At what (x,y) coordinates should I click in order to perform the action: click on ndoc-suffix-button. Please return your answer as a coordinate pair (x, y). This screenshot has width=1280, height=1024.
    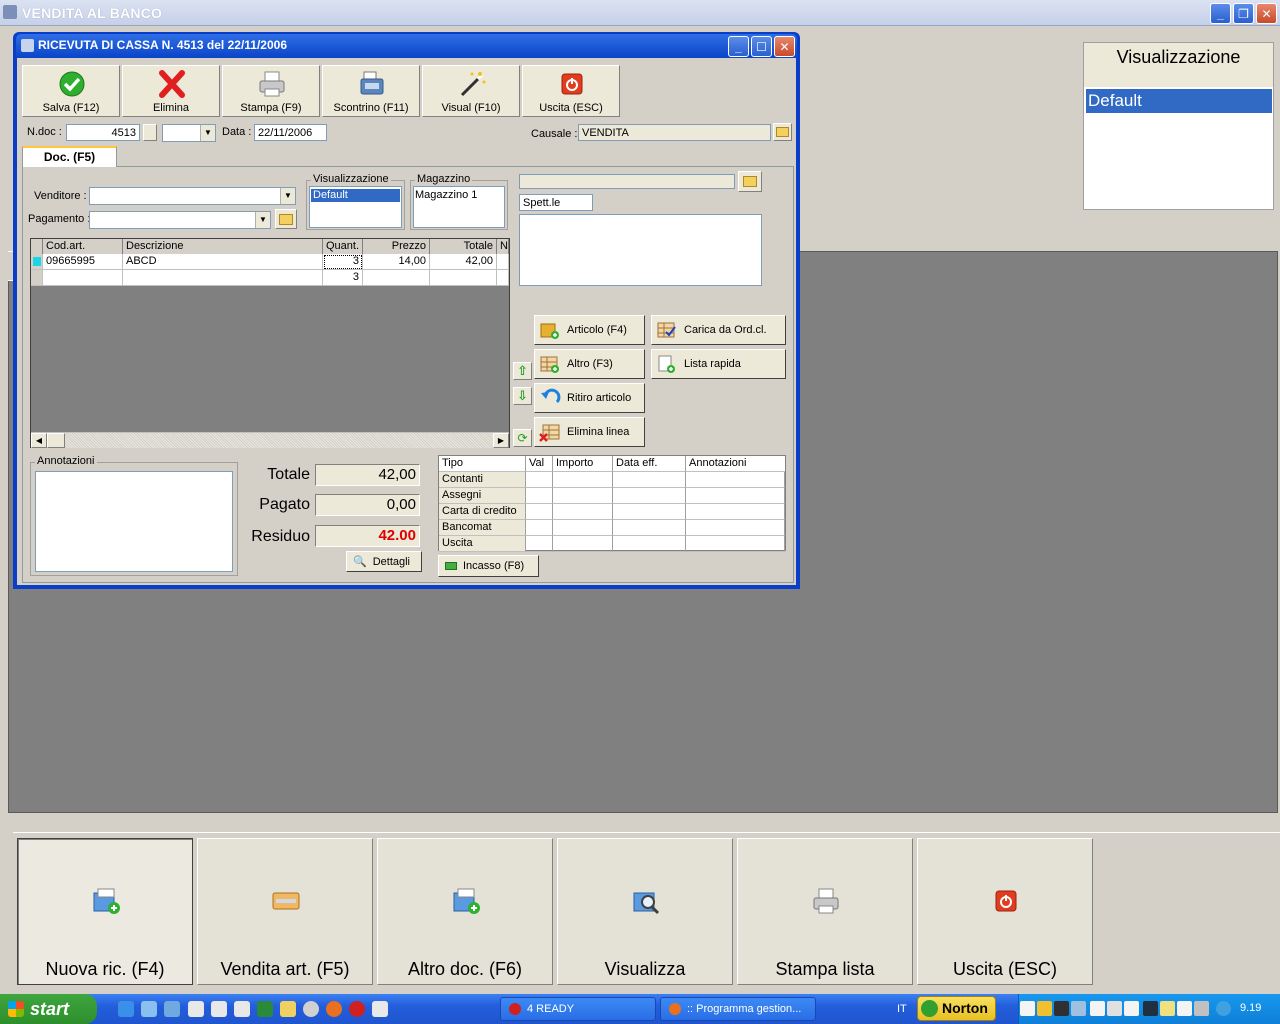
    Looking at the image, I should click on (150, 132).